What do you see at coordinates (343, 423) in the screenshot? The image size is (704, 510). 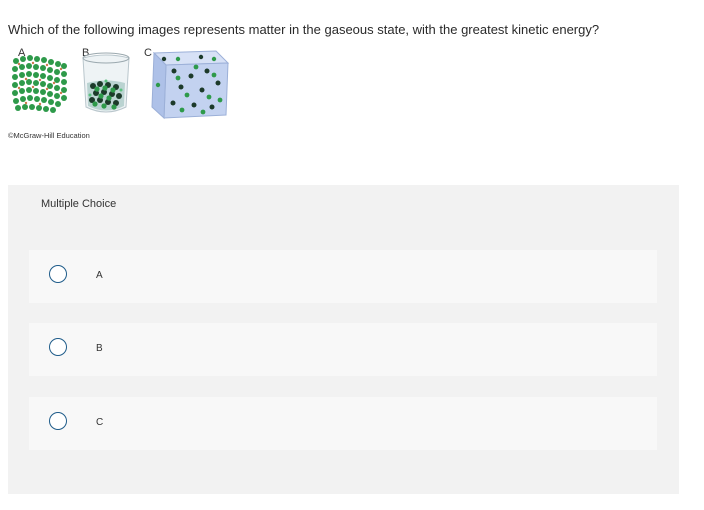 I see `option-c: C` at bounding box center [343, 423].